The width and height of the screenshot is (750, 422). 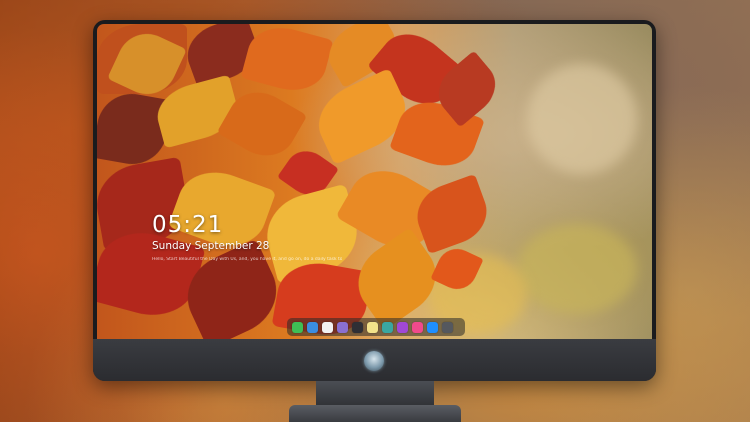 I want to click on music-icon, so click(x=417, y=327).